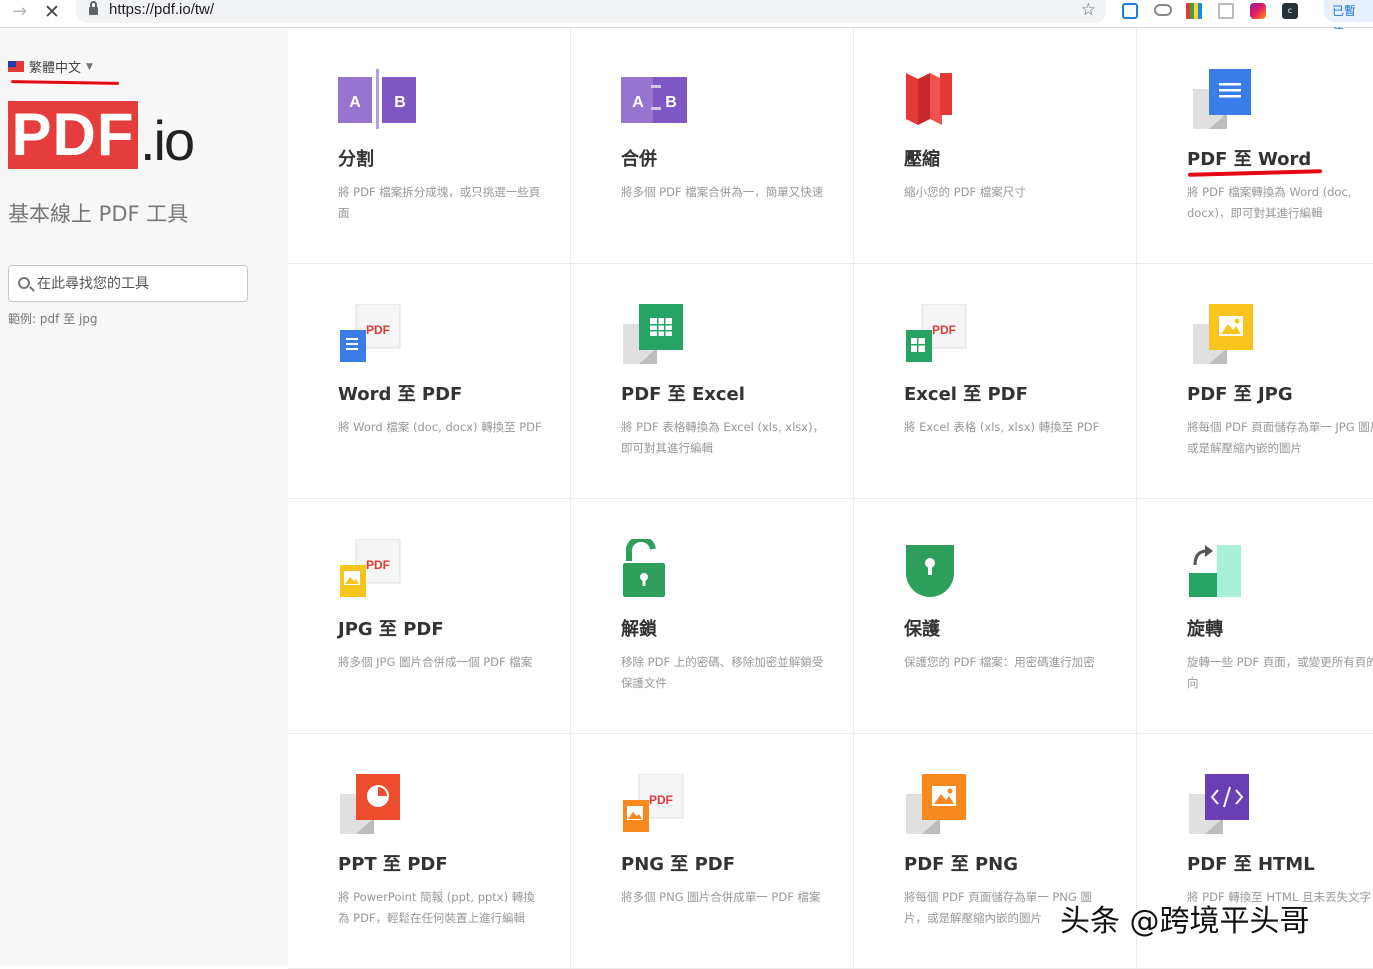 The image size is (1373, 969). Describe the element at coordinates (1088, 10) in the screenshot. I see `bookmark-star-icon: ☆` at that location.